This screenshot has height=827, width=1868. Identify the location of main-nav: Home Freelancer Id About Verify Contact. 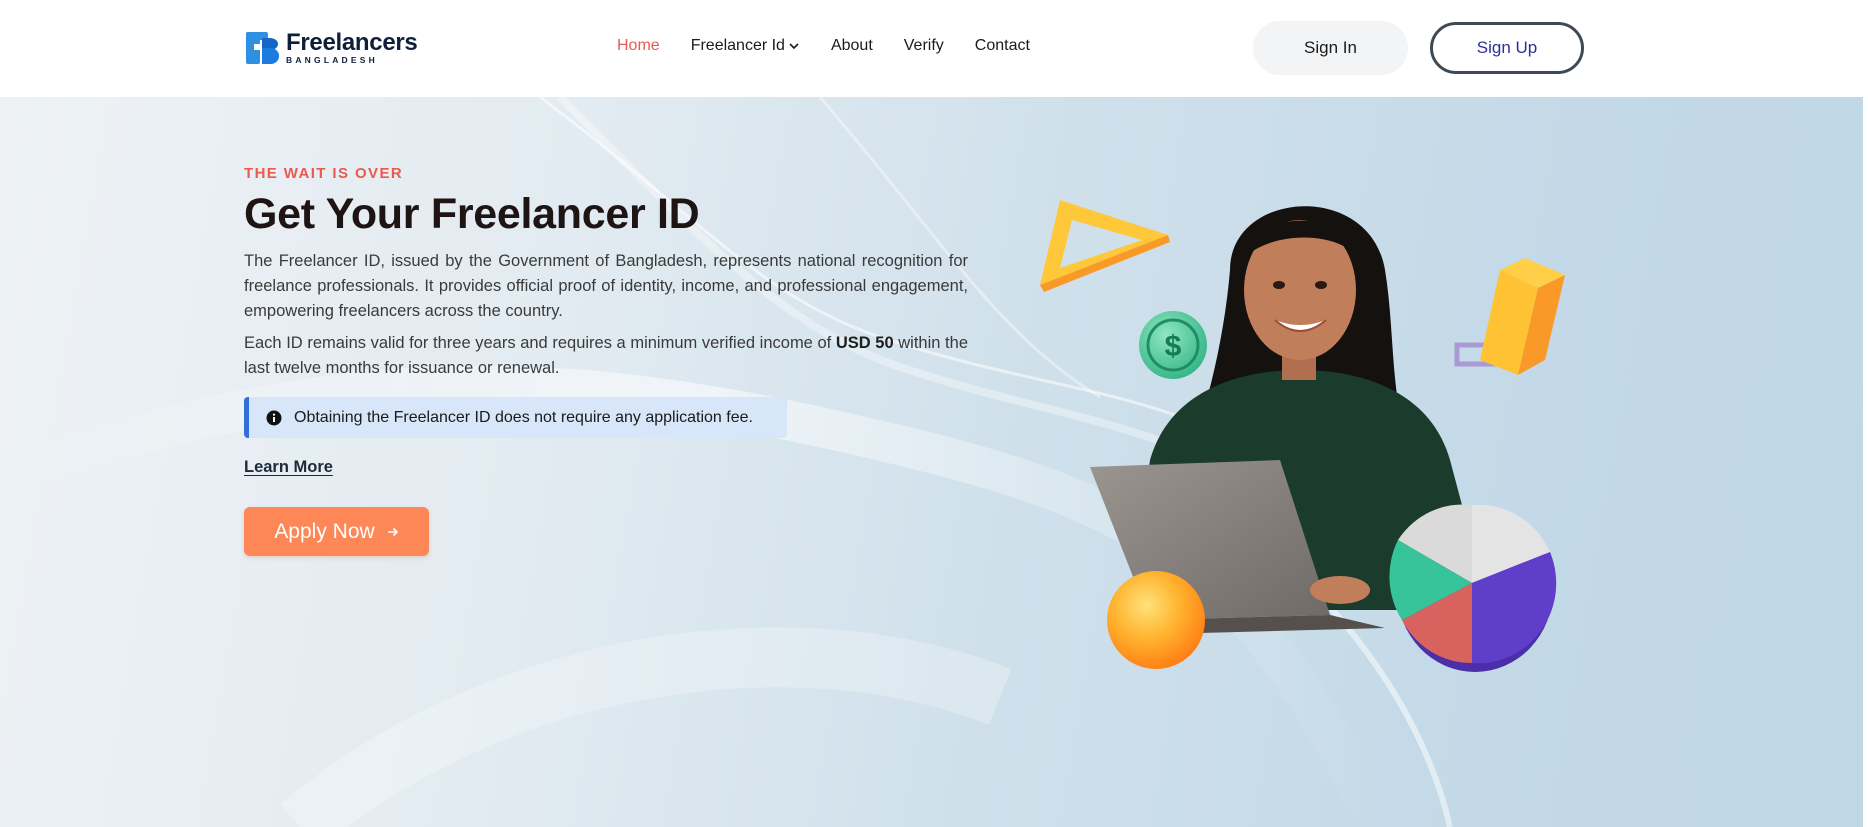
(839, 46).